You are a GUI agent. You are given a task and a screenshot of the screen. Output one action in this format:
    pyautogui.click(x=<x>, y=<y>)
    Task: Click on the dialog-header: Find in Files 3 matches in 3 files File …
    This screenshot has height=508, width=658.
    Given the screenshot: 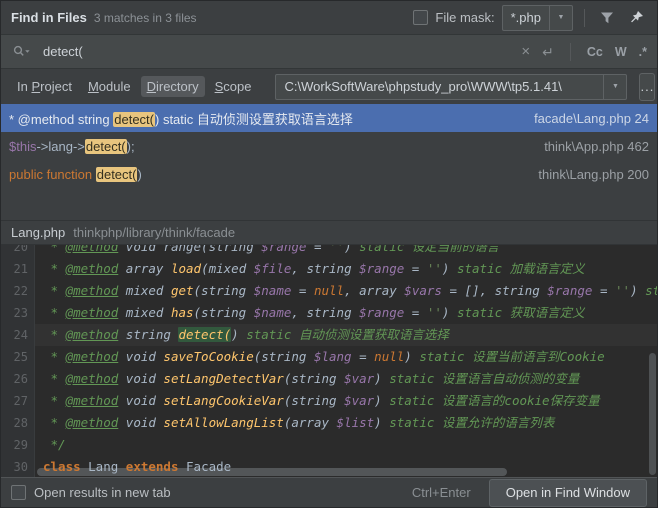 What is the action you would take?
    pyautogui.click(x=329, y=17)
    